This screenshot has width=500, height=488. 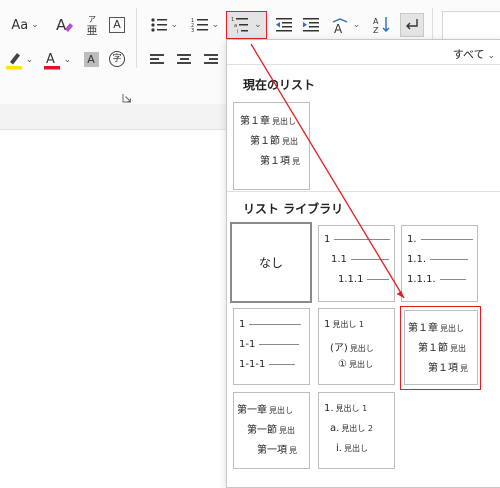 I want to click on align-right-button, so click(x=211, y=59).